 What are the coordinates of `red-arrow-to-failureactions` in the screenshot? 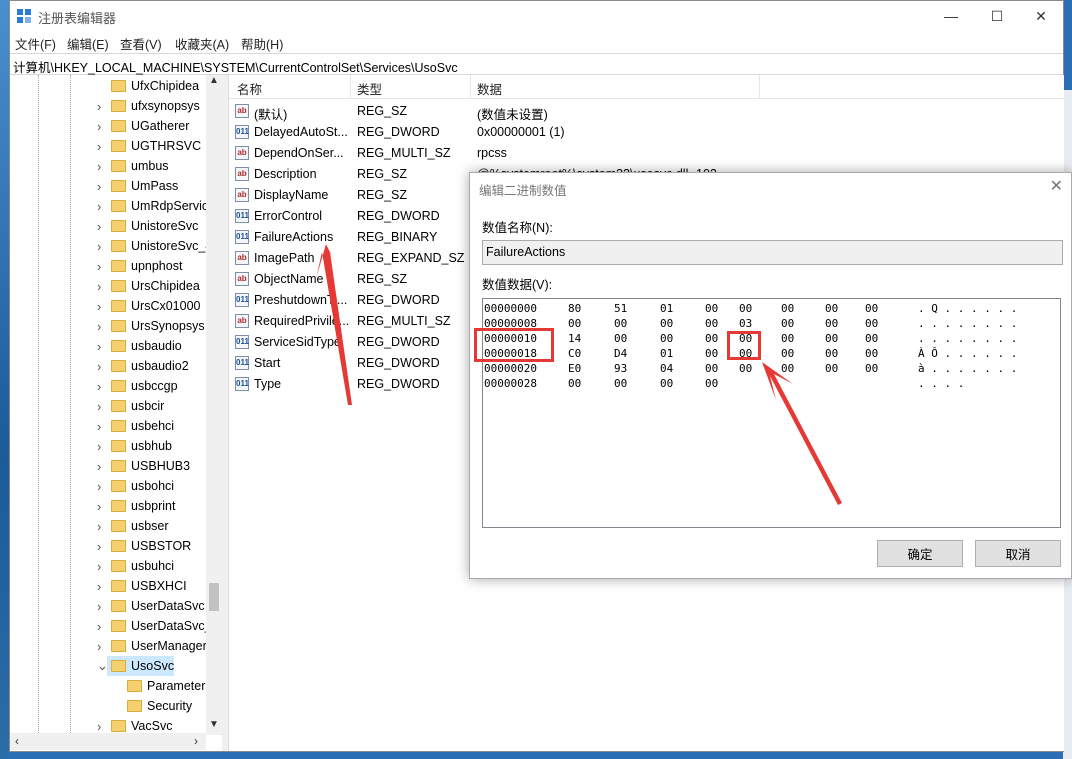 It's located at (334, 324).